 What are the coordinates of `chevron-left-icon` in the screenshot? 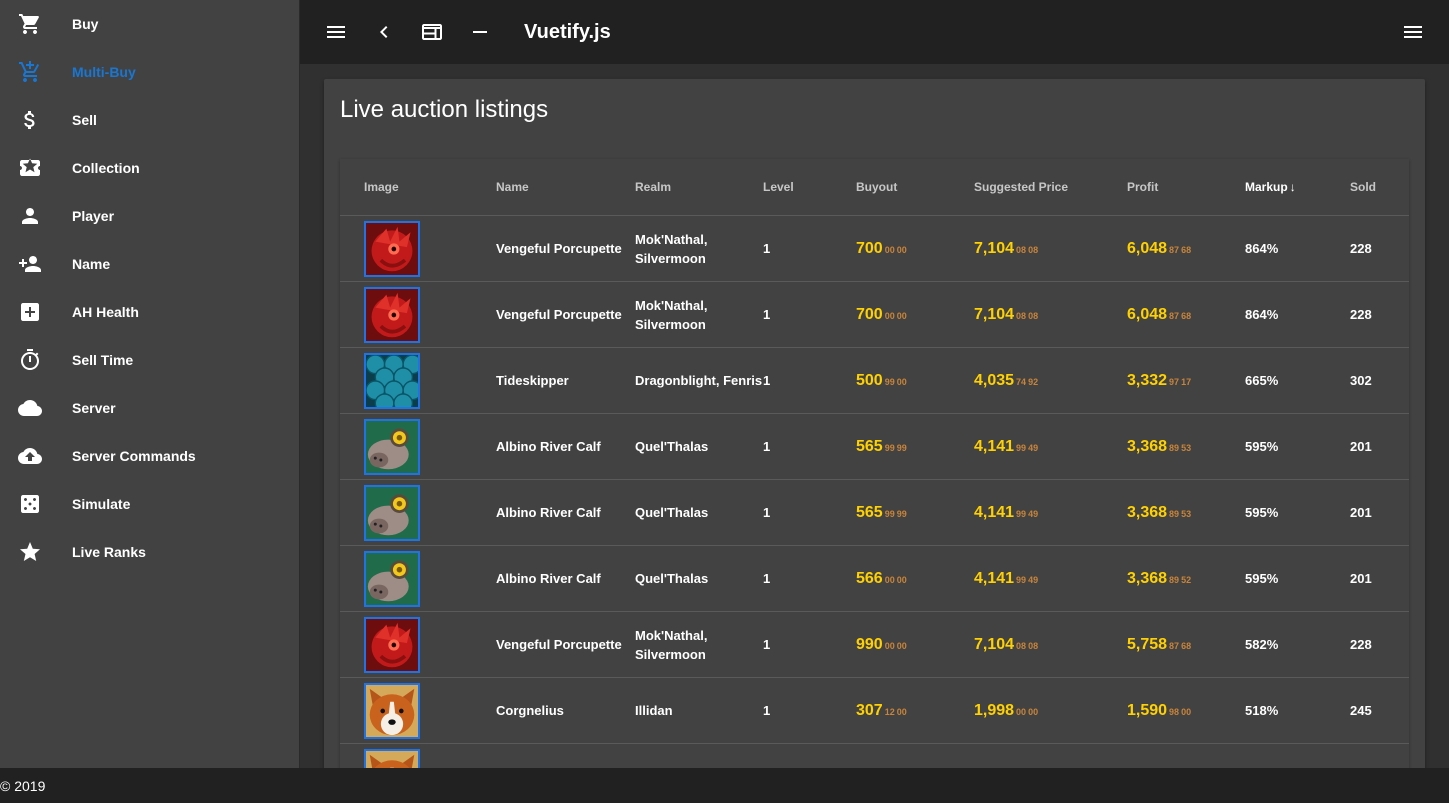 It's located at (384, 32).